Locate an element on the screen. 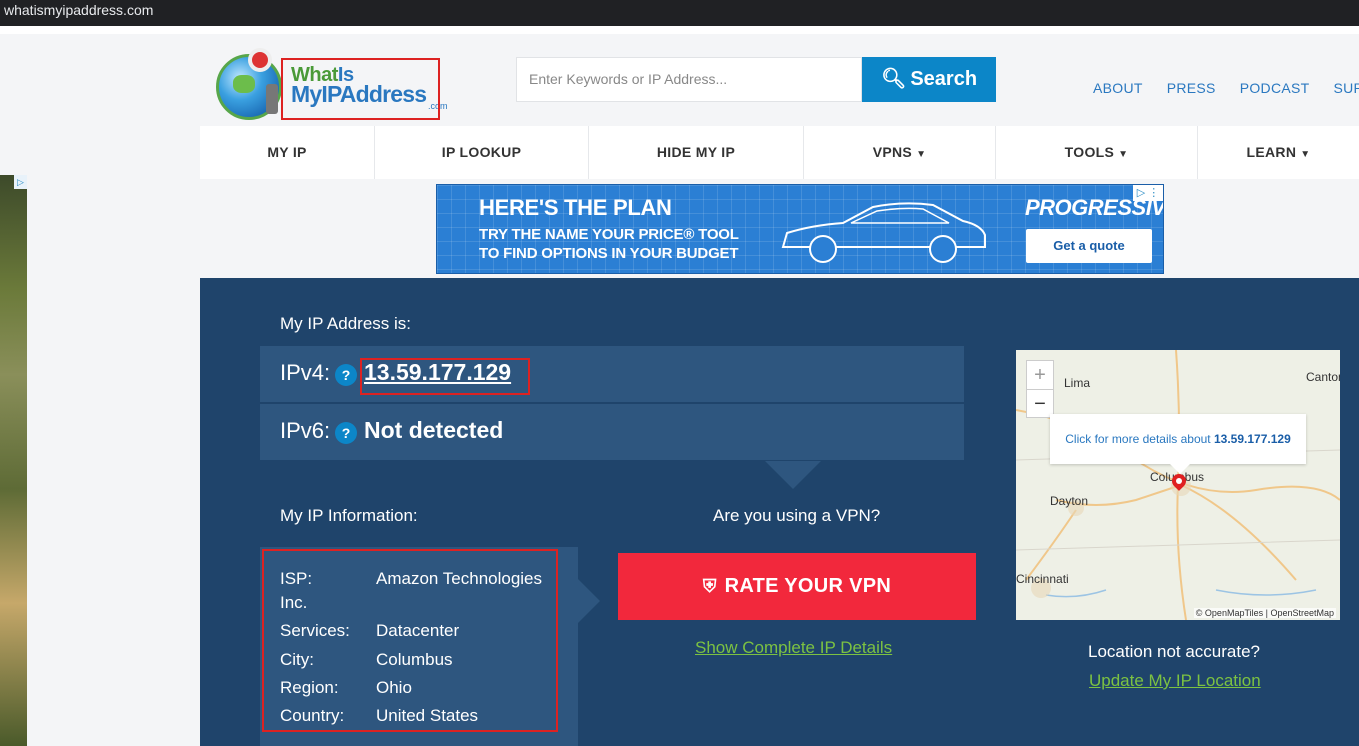 The width and height of the screenshot is (1359, 746). show-ip-details-link: Show Complete IP Details is located at coordinates (793, 648).